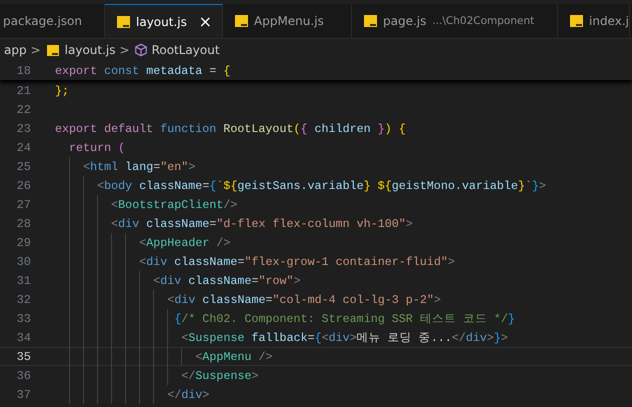 The width and height of the screenshot is (632, 407). I want to click on line-number: 33, so click(23, 319).